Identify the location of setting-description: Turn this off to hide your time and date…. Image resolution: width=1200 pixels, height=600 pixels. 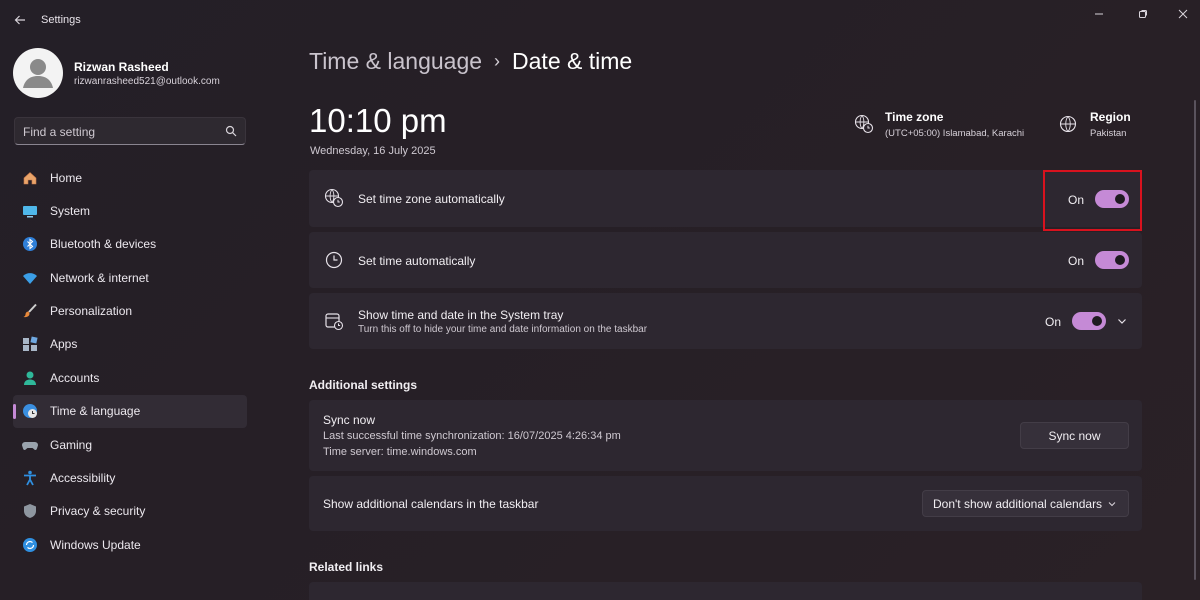
(503, 329).